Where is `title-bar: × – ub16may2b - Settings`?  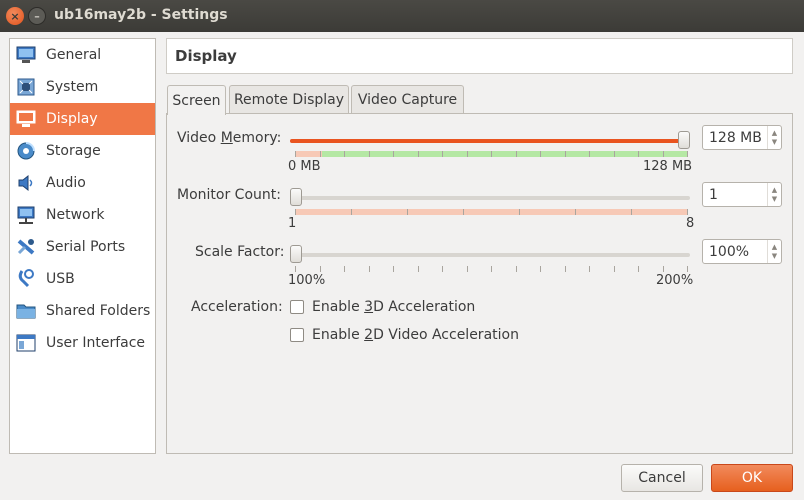 title-bar: × – ub16may2b - Settings is located at coordinates (402, 16).